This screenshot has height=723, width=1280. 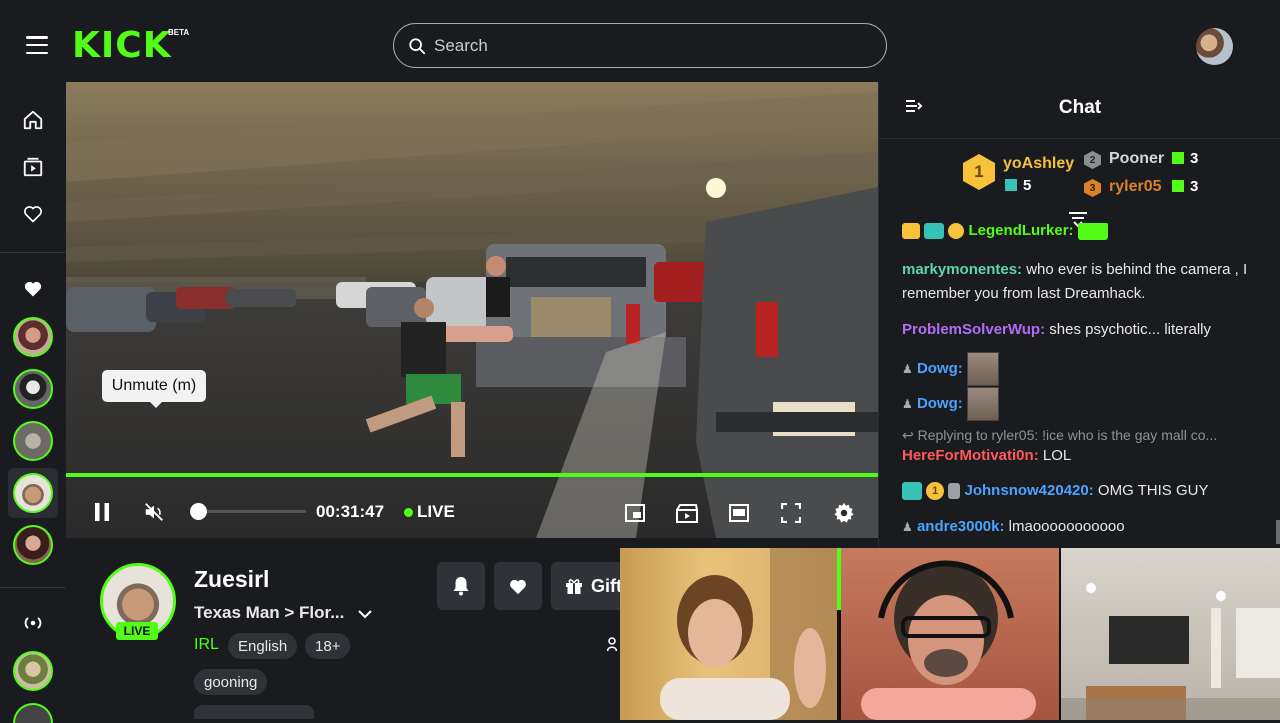 I want to click on search-bar, so click(x=640, y=45).